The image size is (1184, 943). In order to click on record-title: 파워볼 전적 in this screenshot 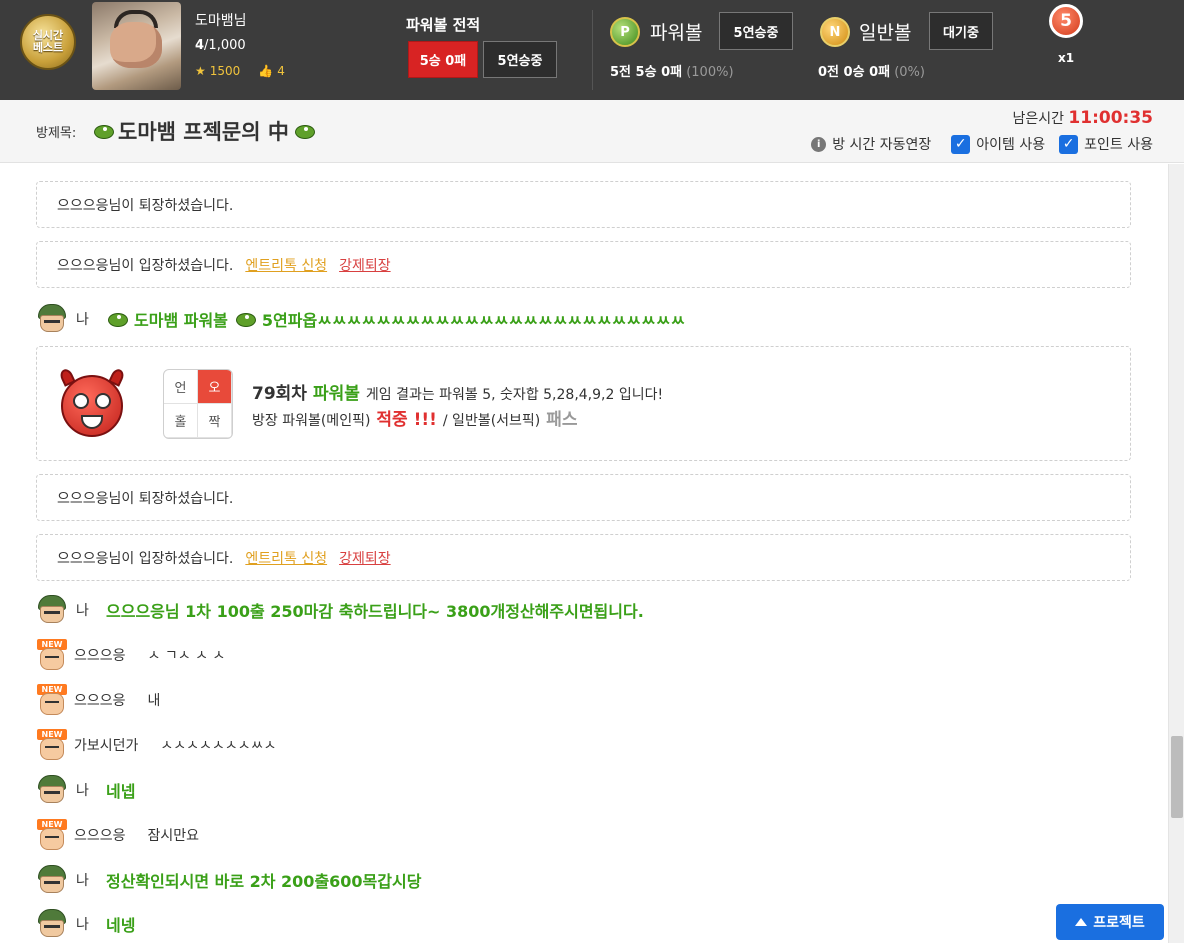, I will do `click(443, 25)`.